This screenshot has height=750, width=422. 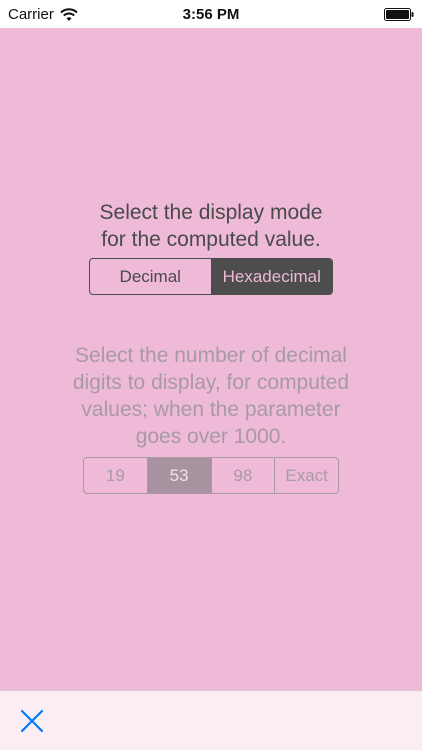 What do you see at coordinates (211, 212) in the screenshot?
I see `display-mode-prompt-line: Select the display mode` at bounding box center [211, 212].